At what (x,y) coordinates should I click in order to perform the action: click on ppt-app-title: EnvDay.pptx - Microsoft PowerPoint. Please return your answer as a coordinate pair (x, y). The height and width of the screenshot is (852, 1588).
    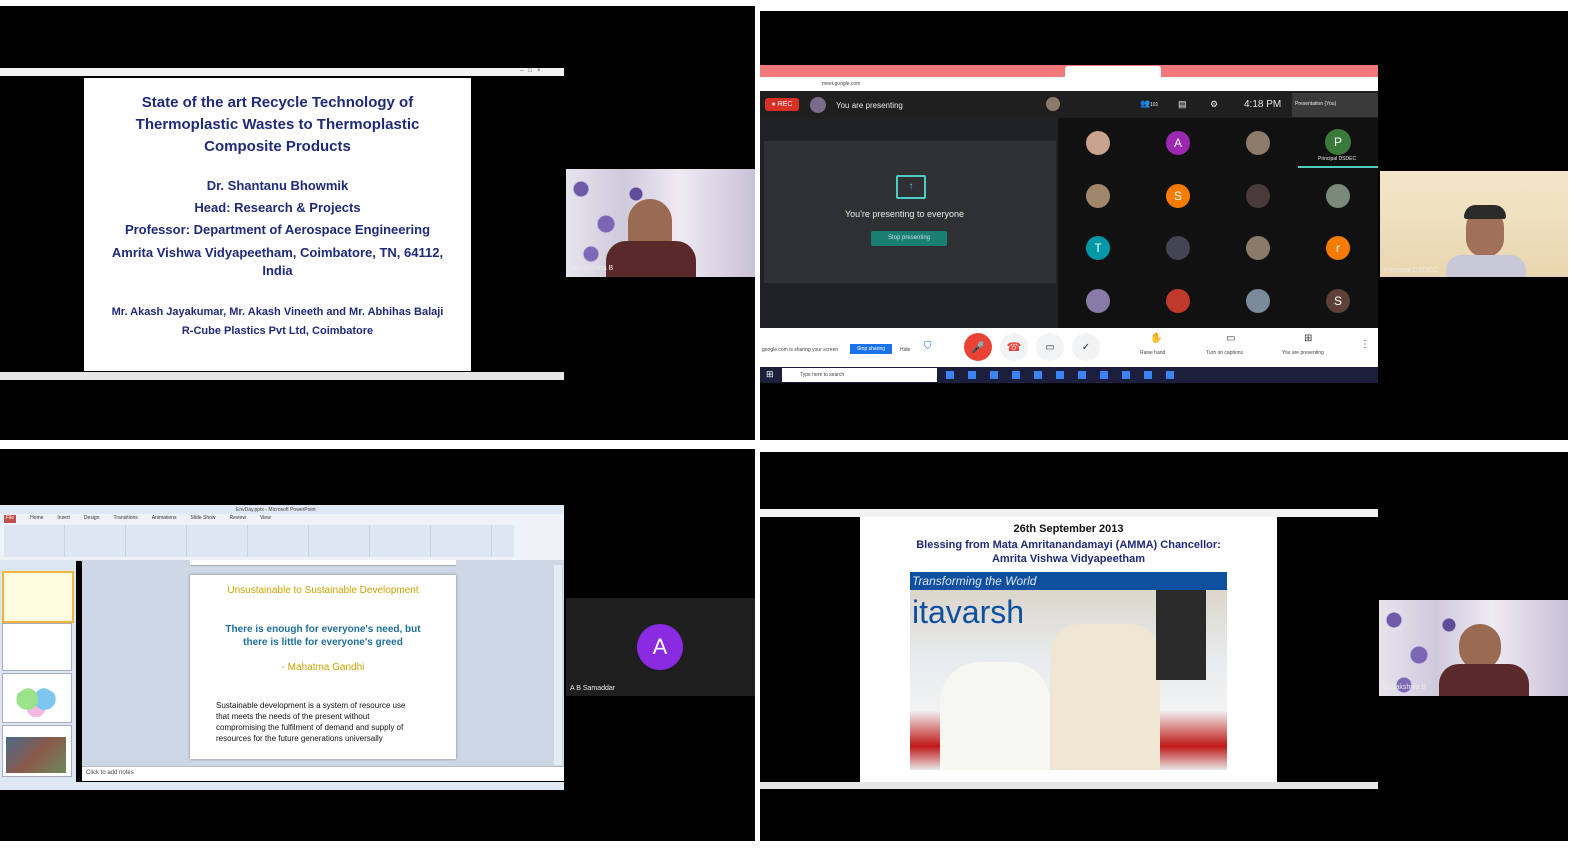
    Looking at the image, I should click on (276, 510).